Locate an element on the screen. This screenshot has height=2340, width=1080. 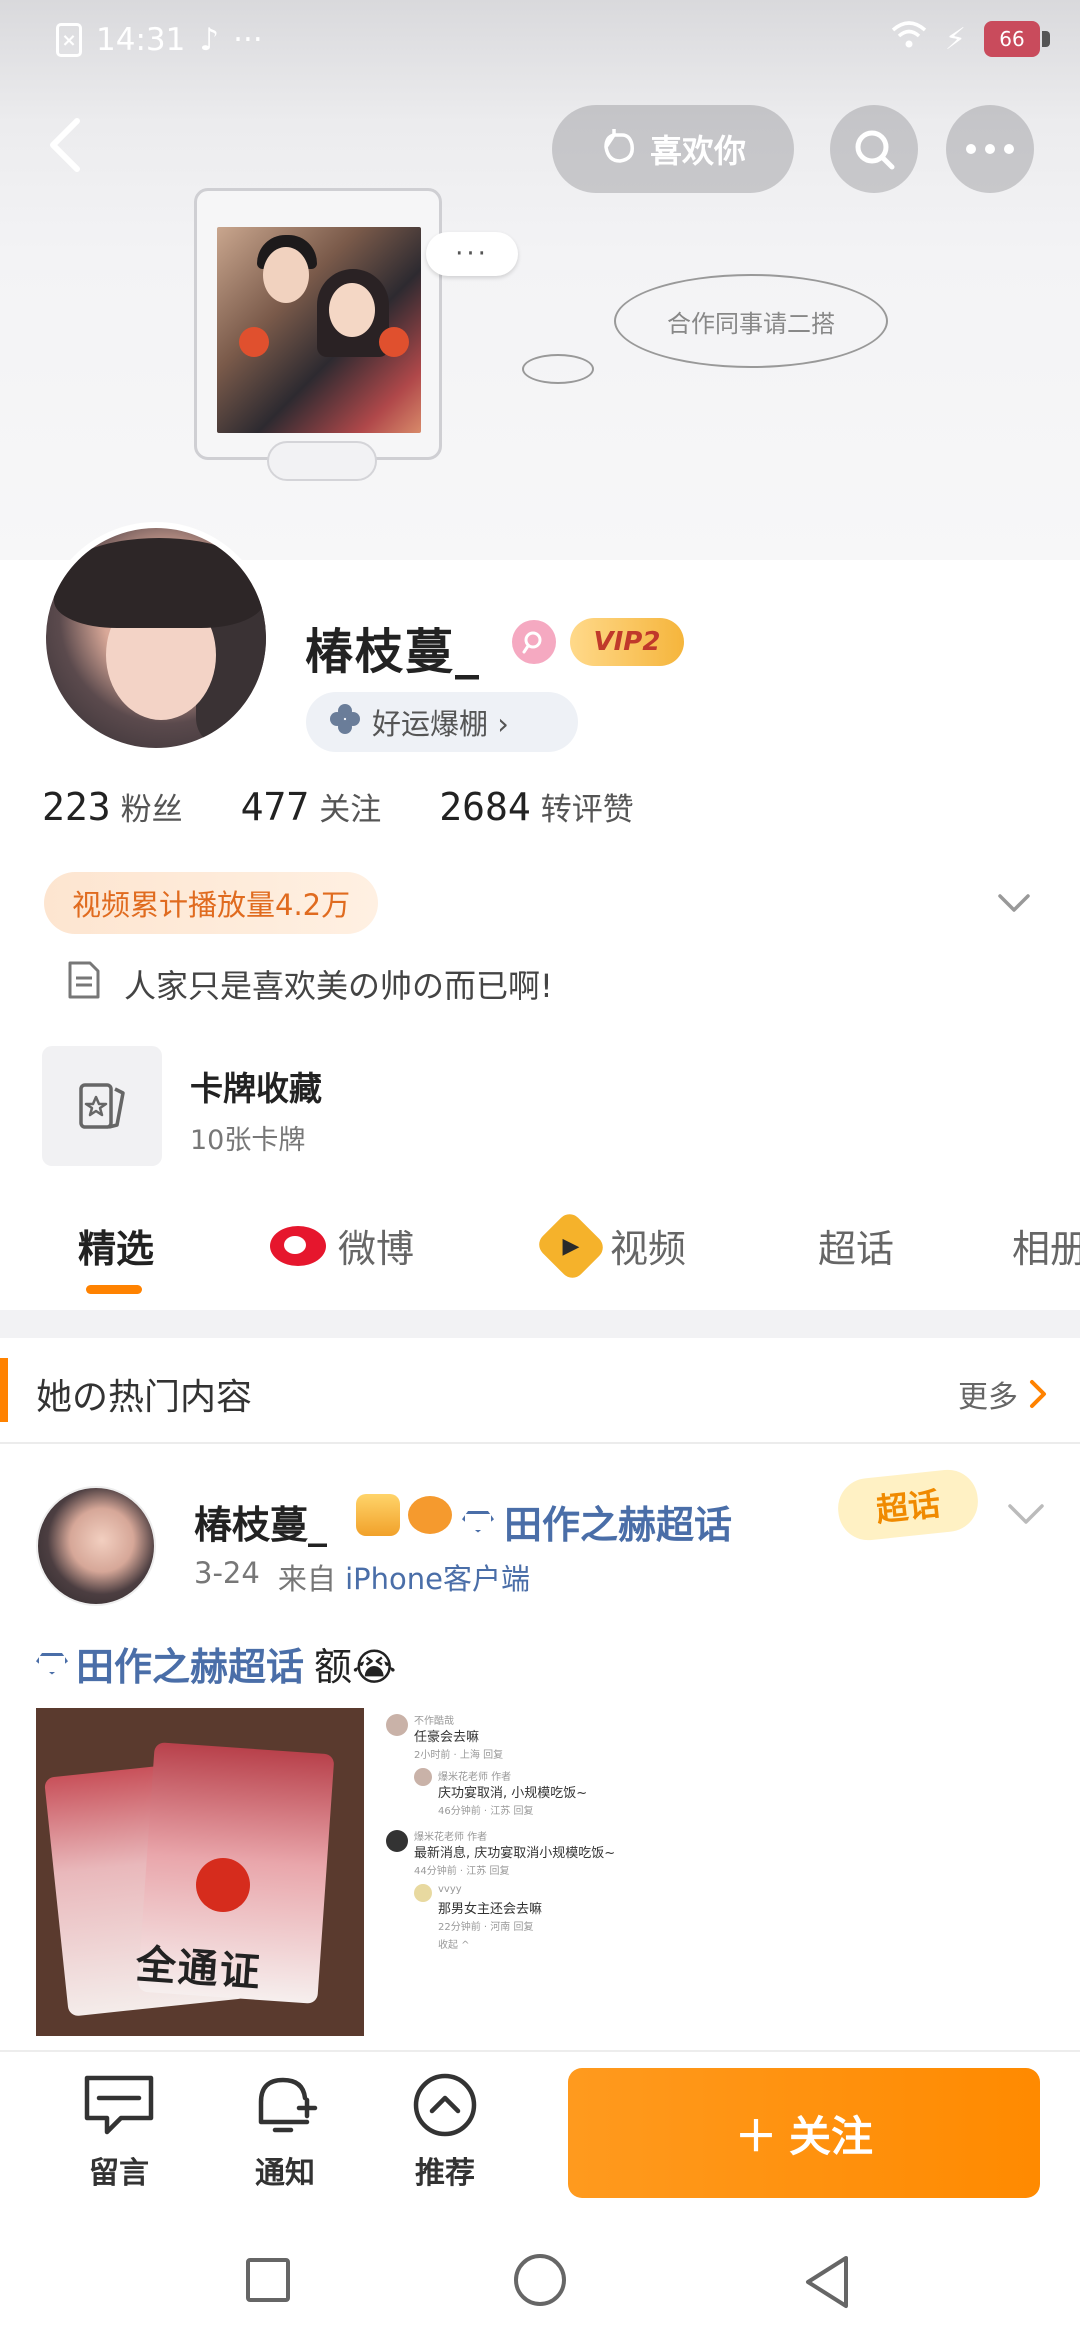
profile-bio: 人家只是喜欢美の帅の而已啊! is located at coordinates (309, 984).